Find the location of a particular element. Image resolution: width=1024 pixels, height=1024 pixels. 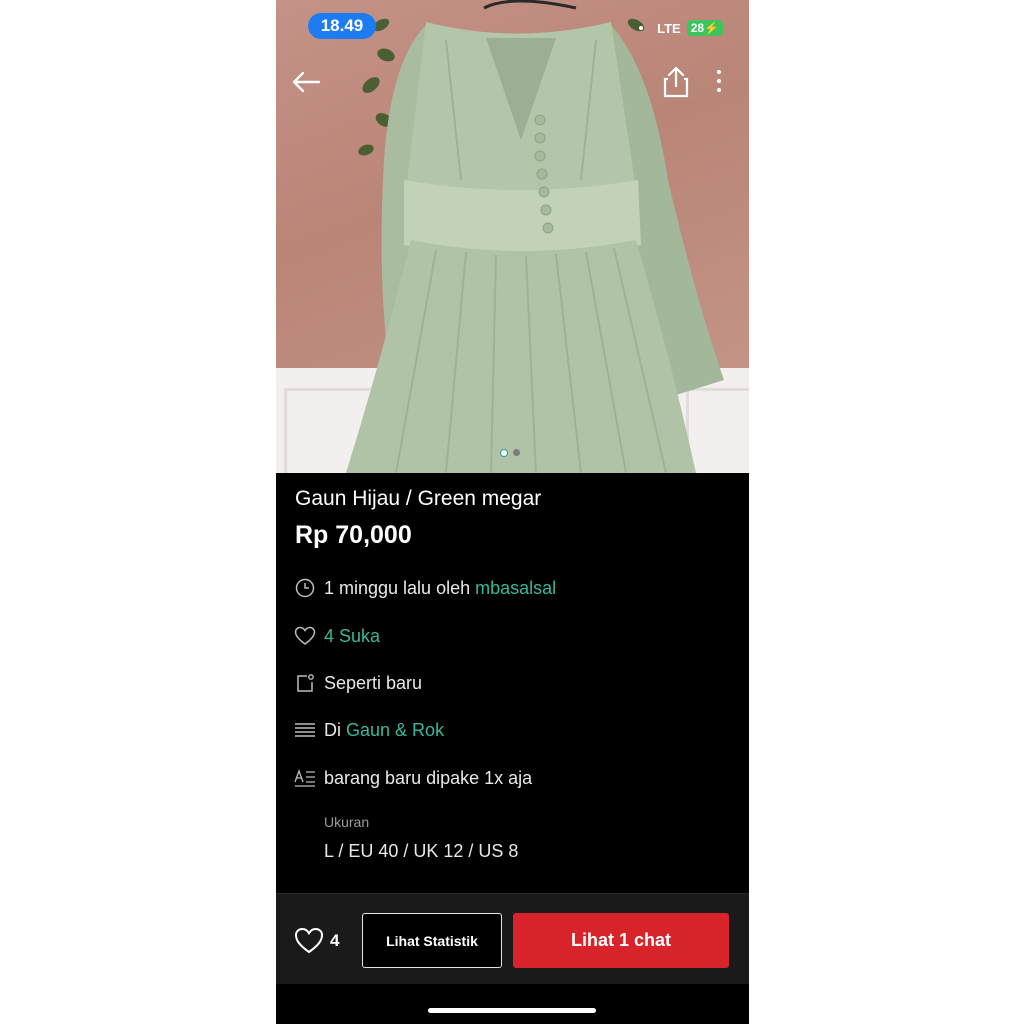

likes-link: 4 Suka is located at coordinates (352, 636).